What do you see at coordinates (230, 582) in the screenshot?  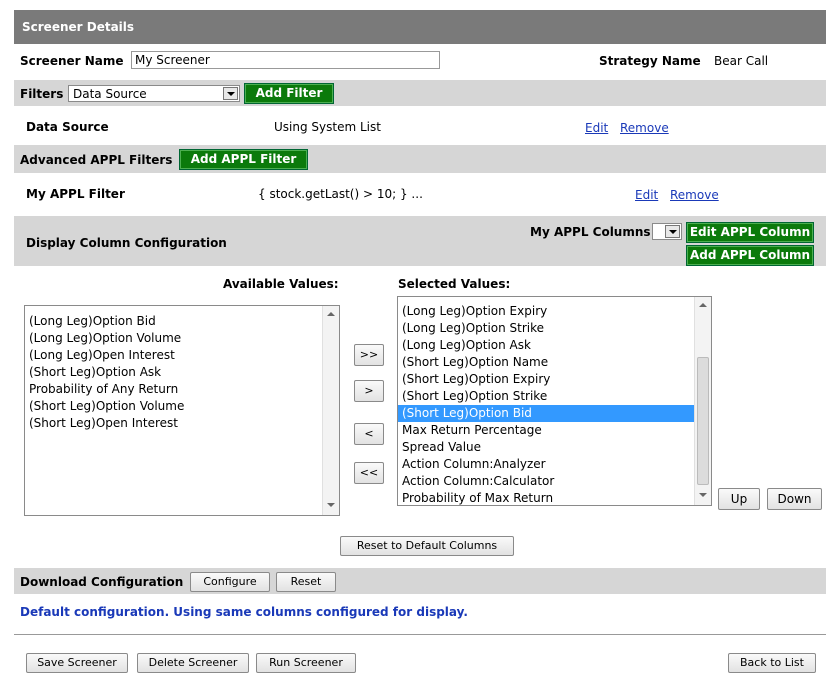 I see `configure-button: Configure` at bounding box center [230, 582].